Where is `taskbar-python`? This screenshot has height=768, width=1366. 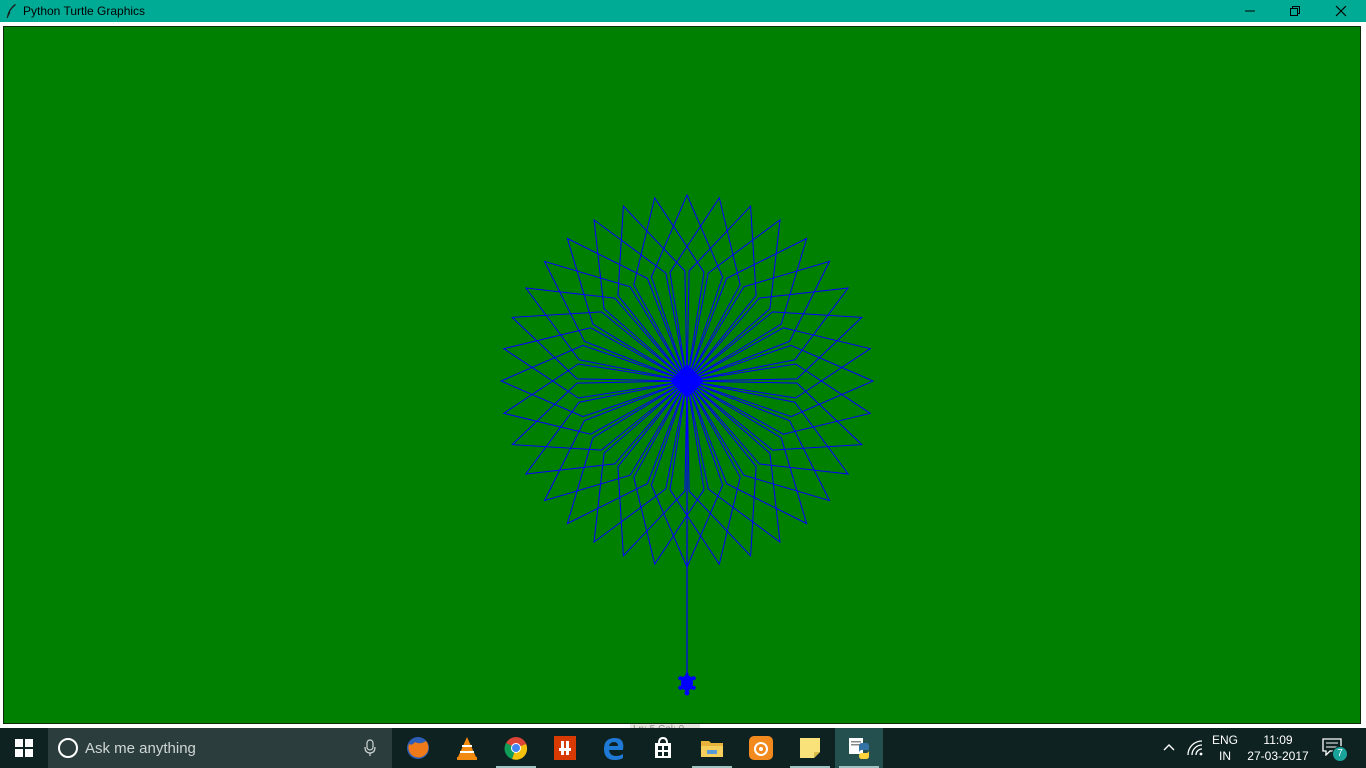
taskbar-python is located at coordinates (859, 748).